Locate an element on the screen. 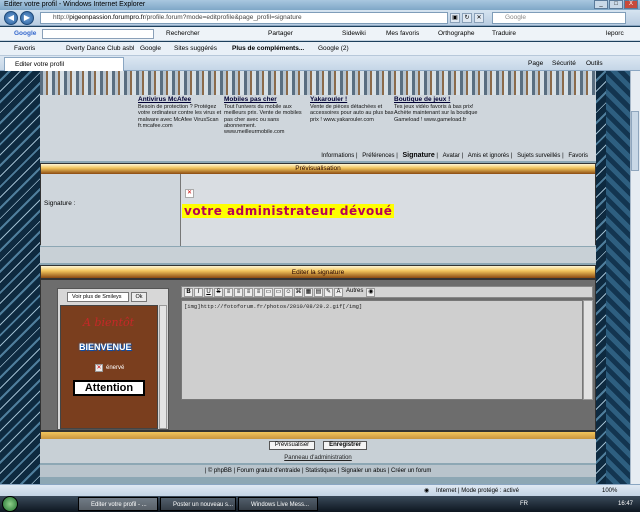  nav-avatar: Avatar is located at coordinates (451, 156).